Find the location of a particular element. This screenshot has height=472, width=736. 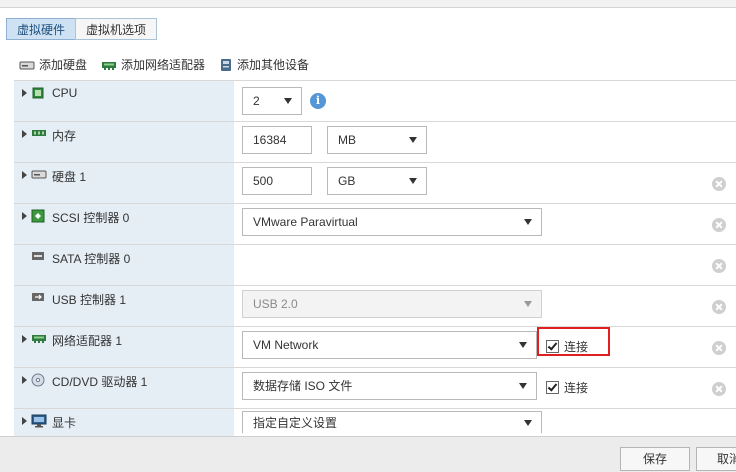

tab-virtual-hardware: 虚拟硬件 is located at coordinates (41, 29).